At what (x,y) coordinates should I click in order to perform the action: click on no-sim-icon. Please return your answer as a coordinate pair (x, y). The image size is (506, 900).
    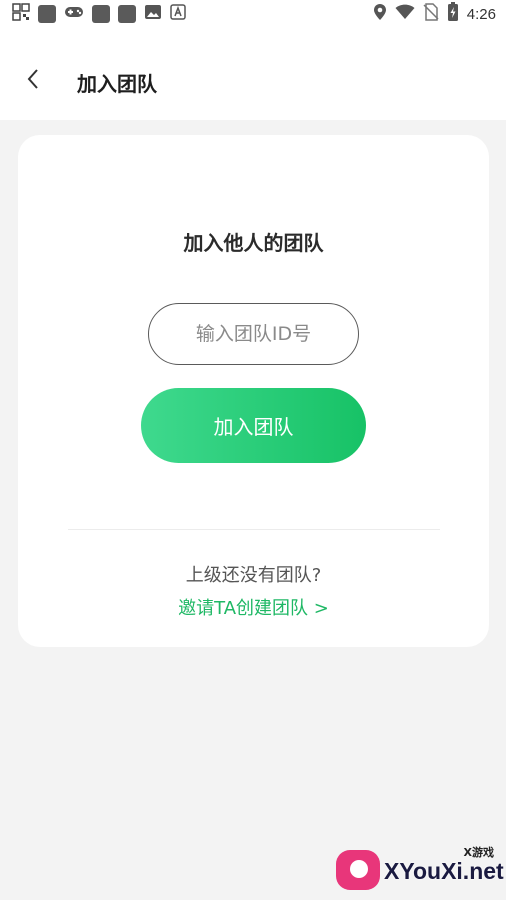
    Looking at the image, I should click on (431, 14).